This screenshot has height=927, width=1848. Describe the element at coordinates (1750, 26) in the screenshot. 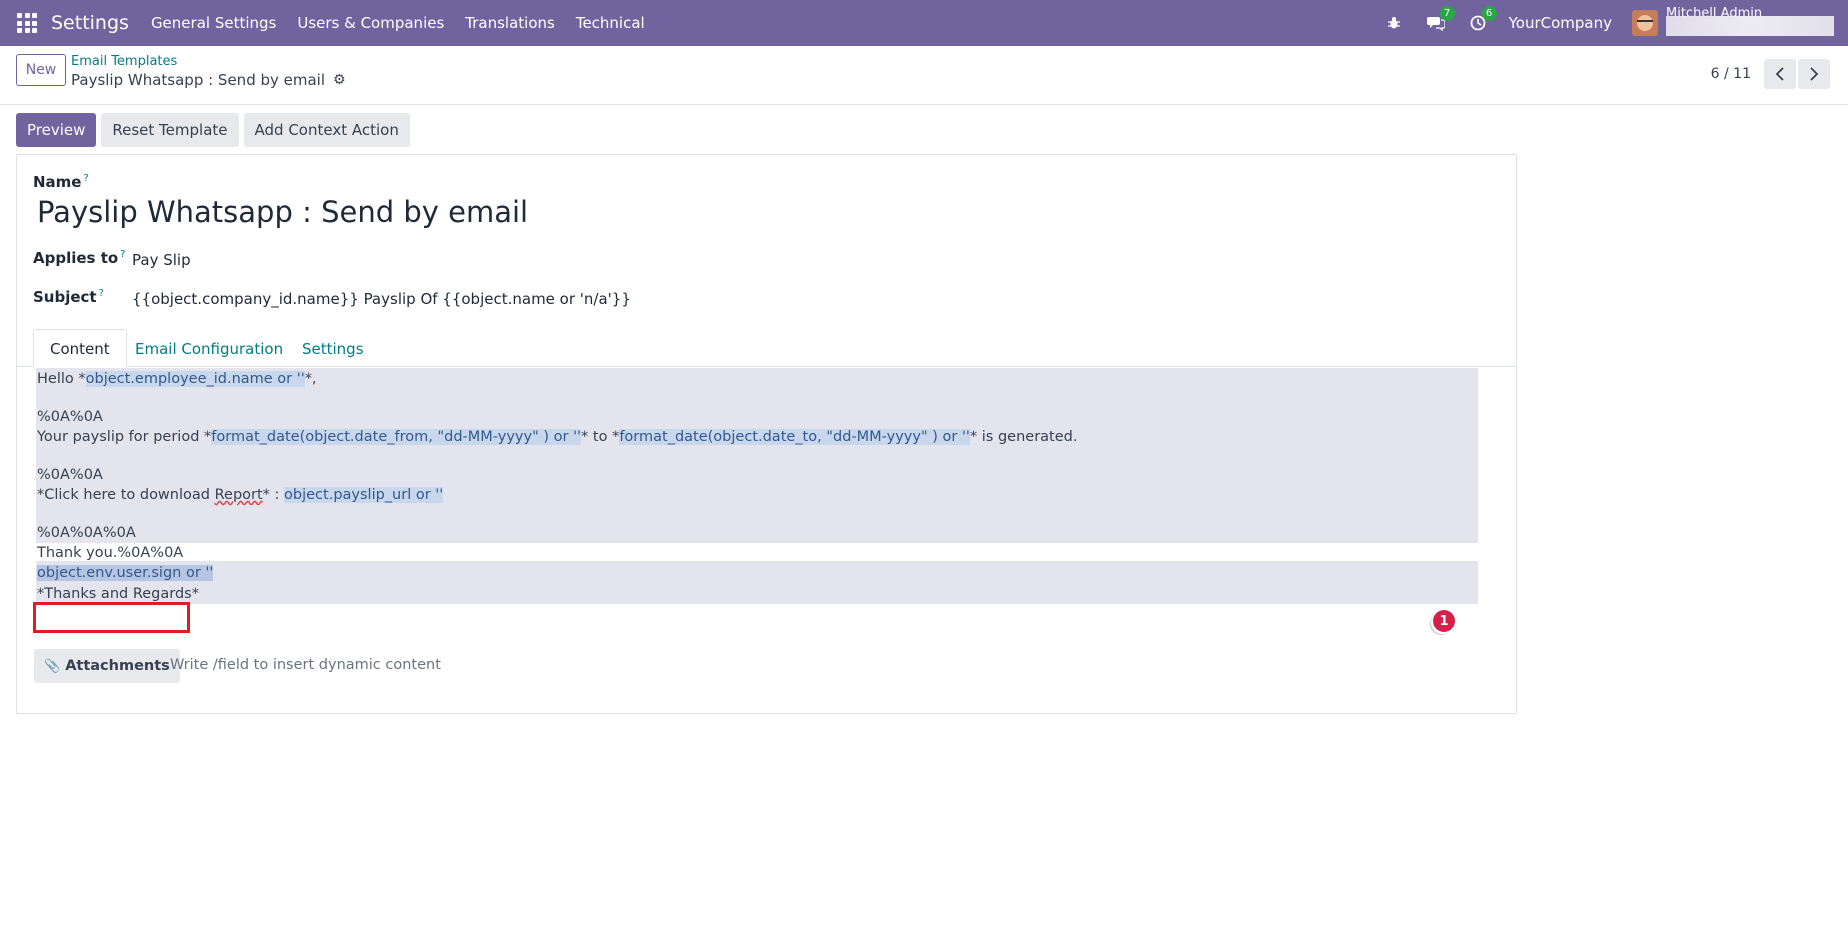

I see `user-redacted-area` at that location.